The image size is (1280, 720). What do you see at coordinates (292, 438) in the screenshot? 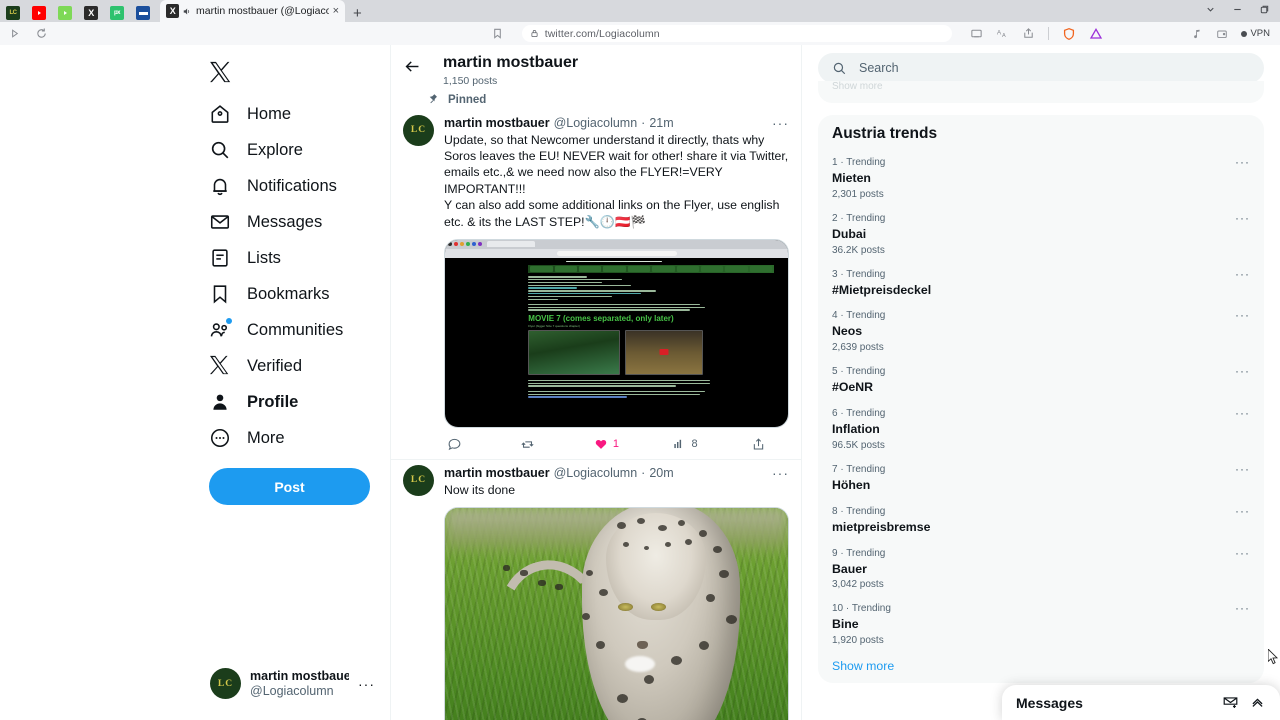
I see `sidebar-item-more: More` at bounding box center [292, 438].